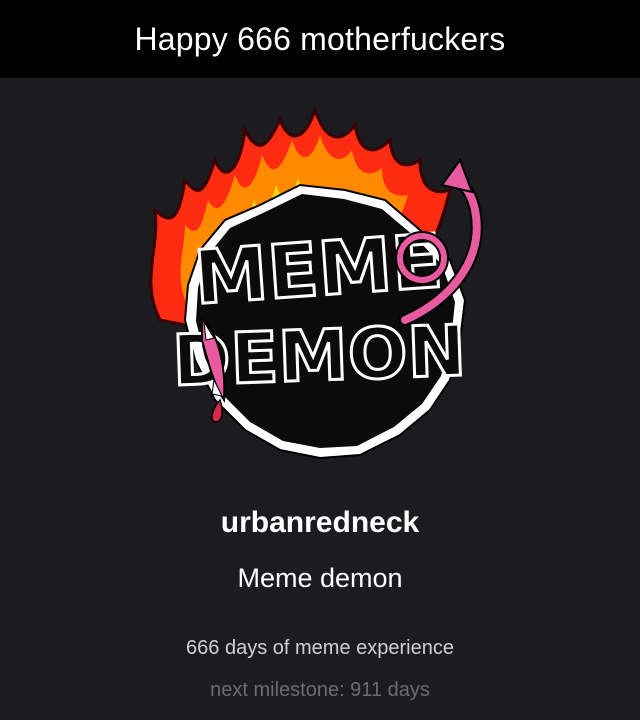 This screenshot has height=720, width=640. I want to click on caption-text: Happy 666 motherfuckers, so click(320, 38).